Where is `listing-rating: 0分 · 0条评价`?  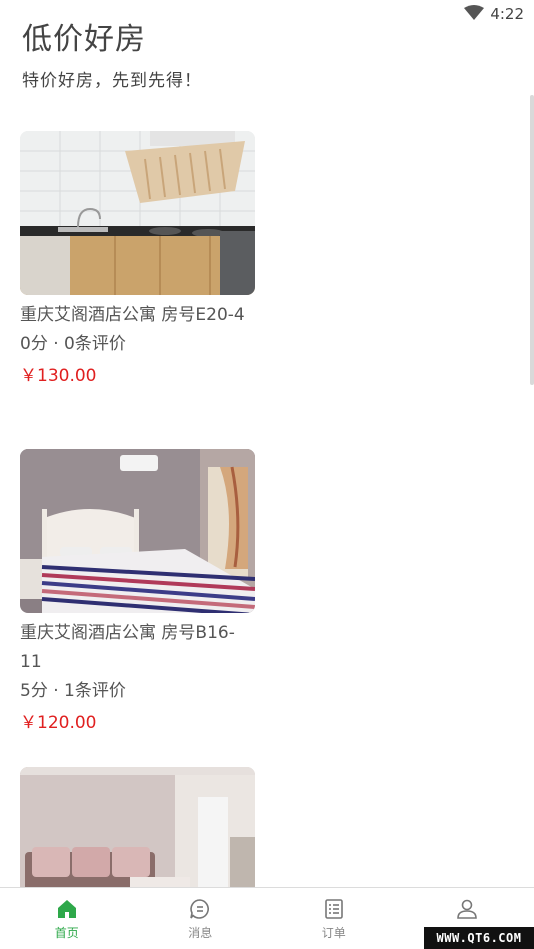 listing-rating: 0分 · 0条评价 is located at coordinates (73, 344).